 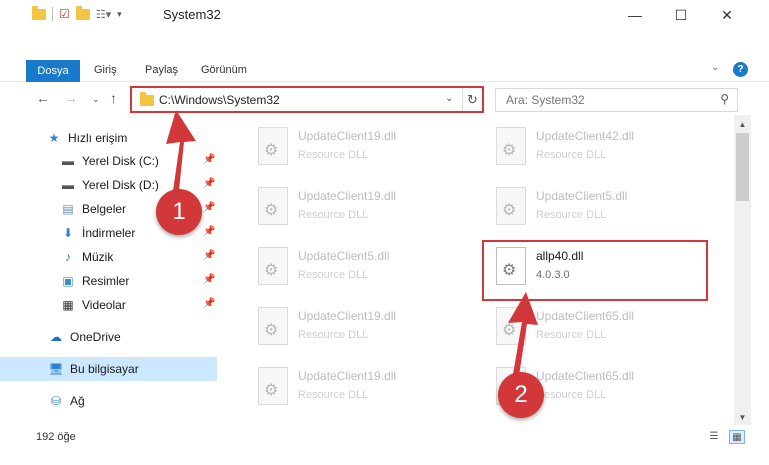 What do you see at coordinates (179, 212) in the screenshot?
I see `step-1-badge: 1` at bounding box center [179, 212].